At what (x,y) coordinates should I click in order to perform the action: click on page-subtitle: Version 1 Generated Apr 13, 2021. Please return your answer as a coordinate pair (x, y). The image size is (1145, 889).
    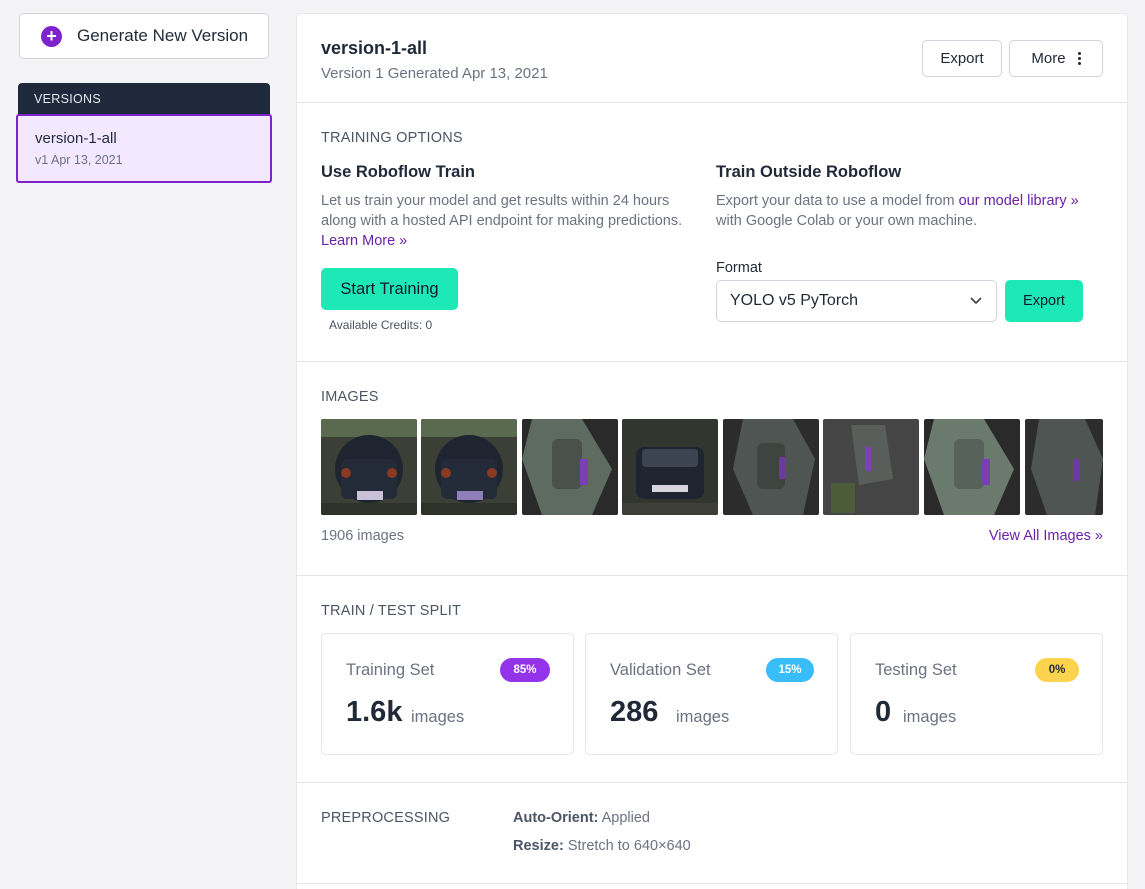
    Looking at the image, I should click on (434, 73).